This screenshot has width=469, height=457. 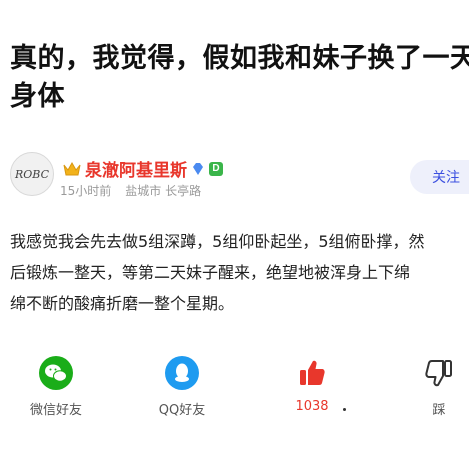 What do you see at coordinates (438, 373) in the screenshot?
I see `thumbs-down-icon` at bounding box center [438, 373].